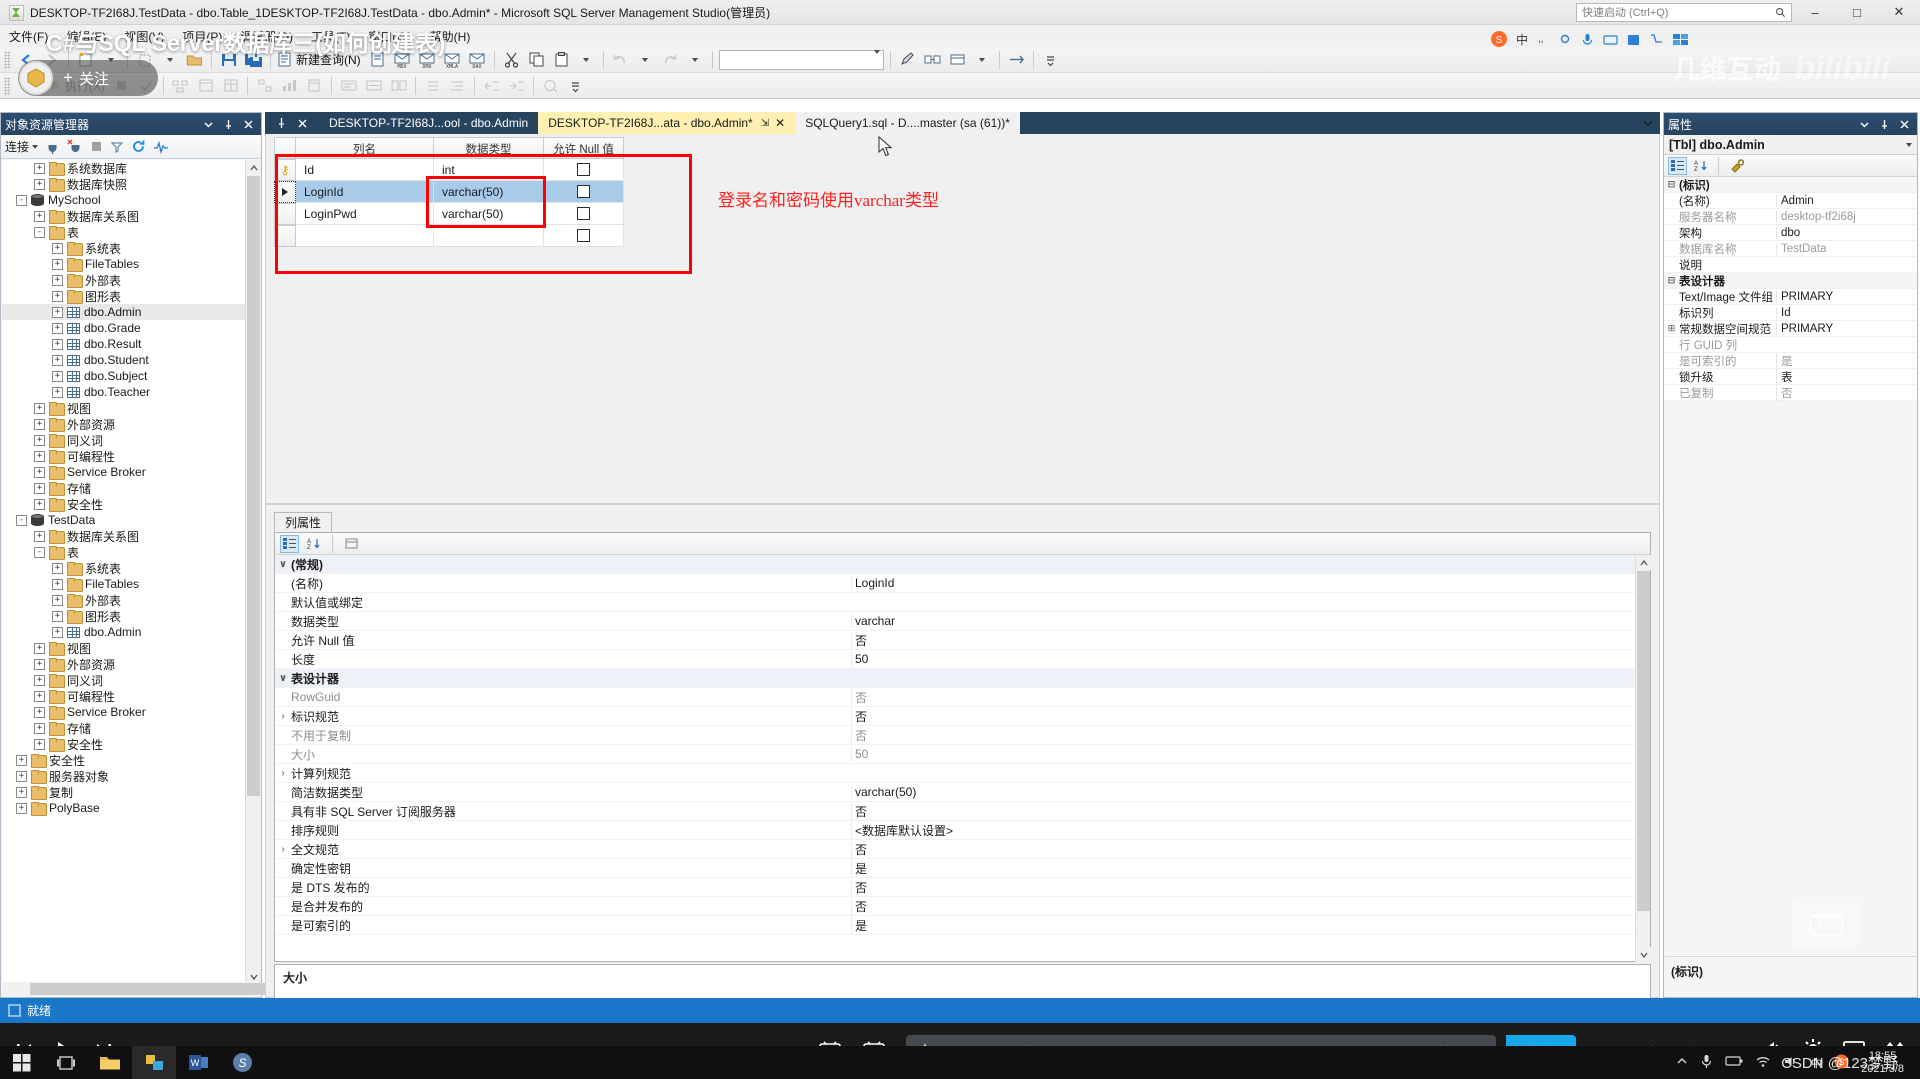  What do you see at coordinates (124, 248) in the screenshot?
I see `tree-node: + 系统表` at bounding box center [124, 248].